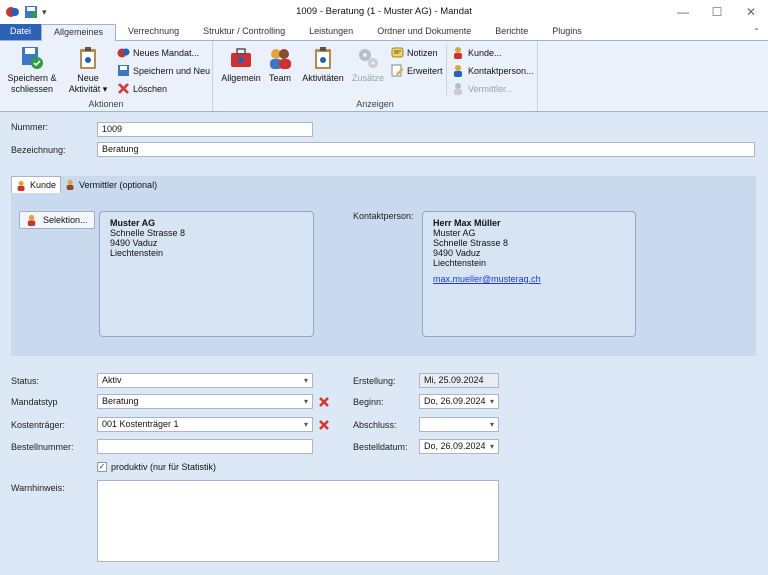 The image size is (768, 575). Describe the element at coordinates (153, 32) in the screenshot. I see `tab-verrechnung: Verrechnung` at that location.